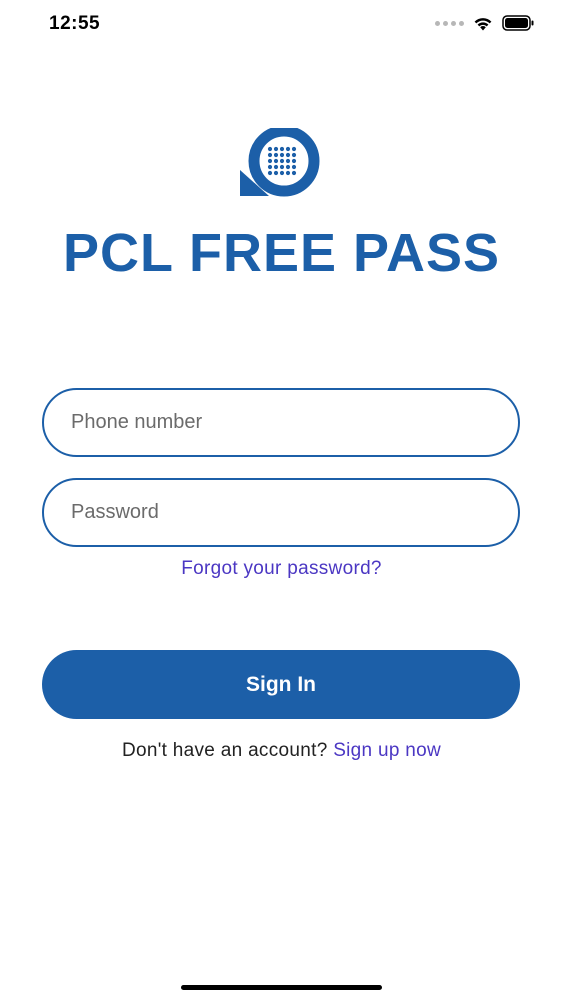  What do you see at coordinates (281, 684) in the screenshot?
I see `sign-in-button: Sign In` at bounding box center [281, 684].